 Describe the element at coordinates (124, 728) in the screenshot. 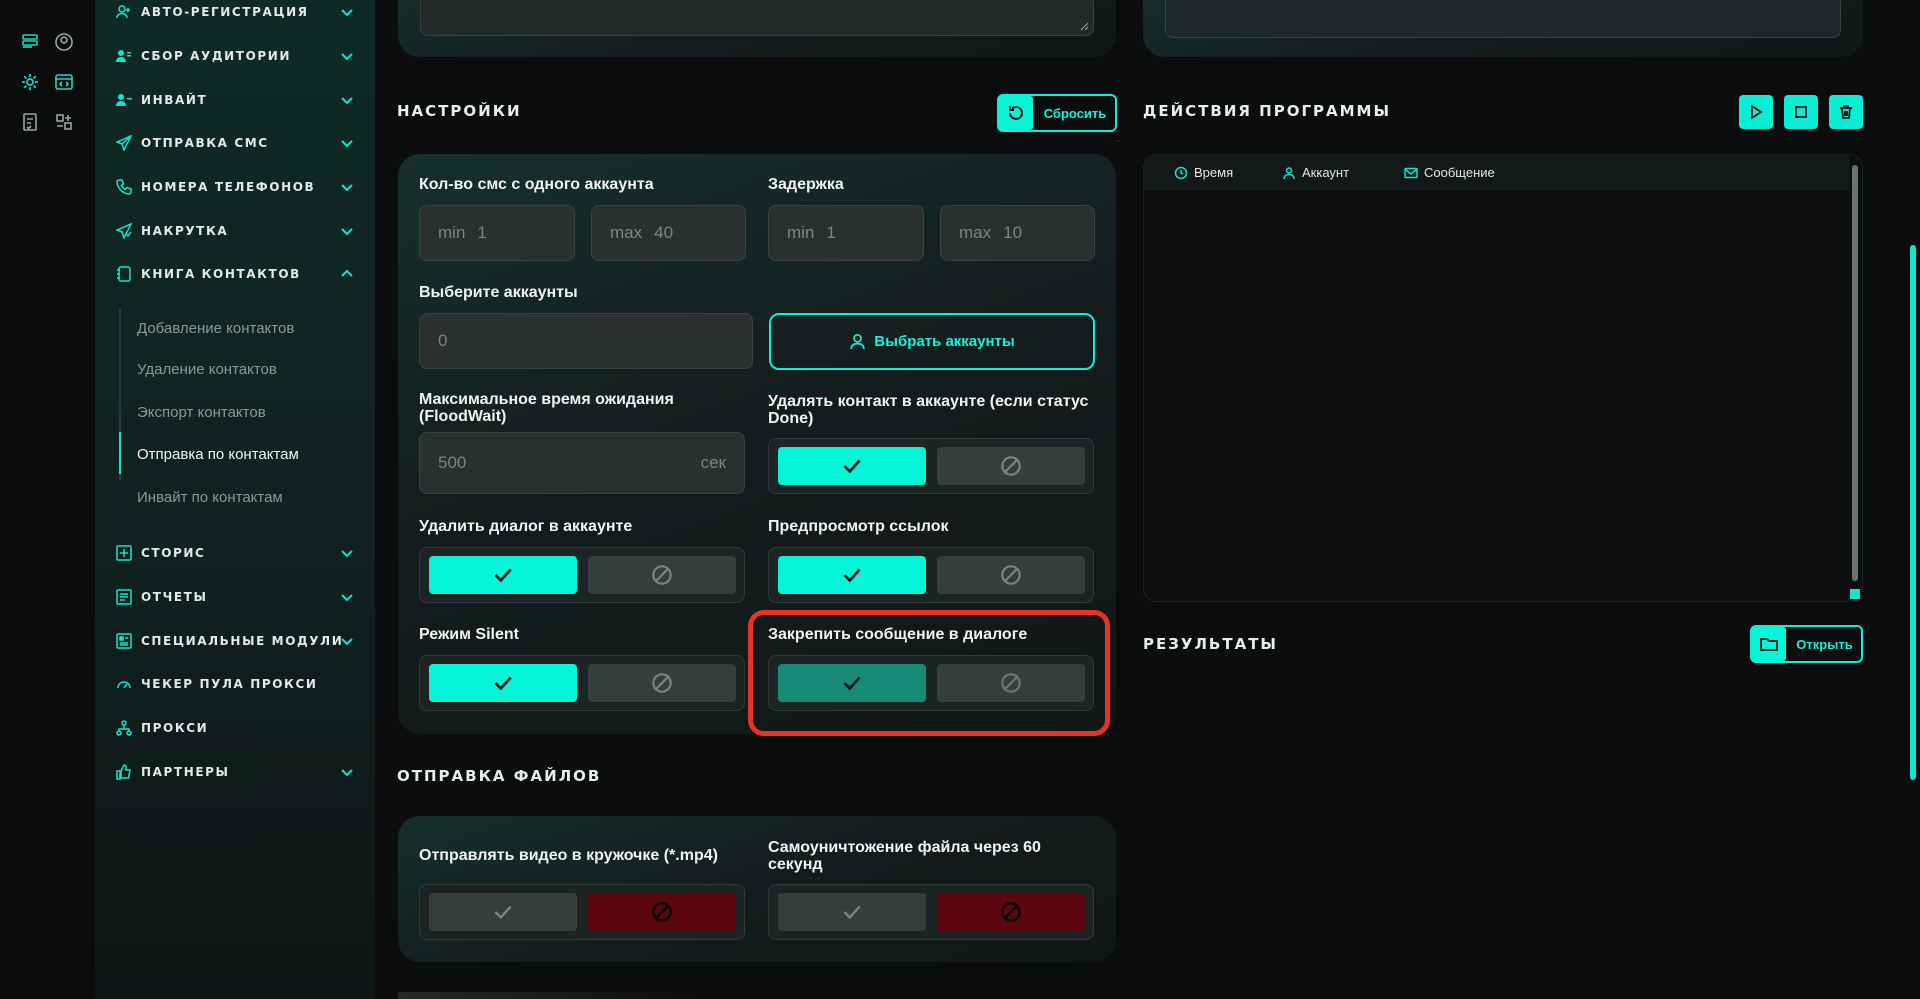

I see `network-icon` at that location.